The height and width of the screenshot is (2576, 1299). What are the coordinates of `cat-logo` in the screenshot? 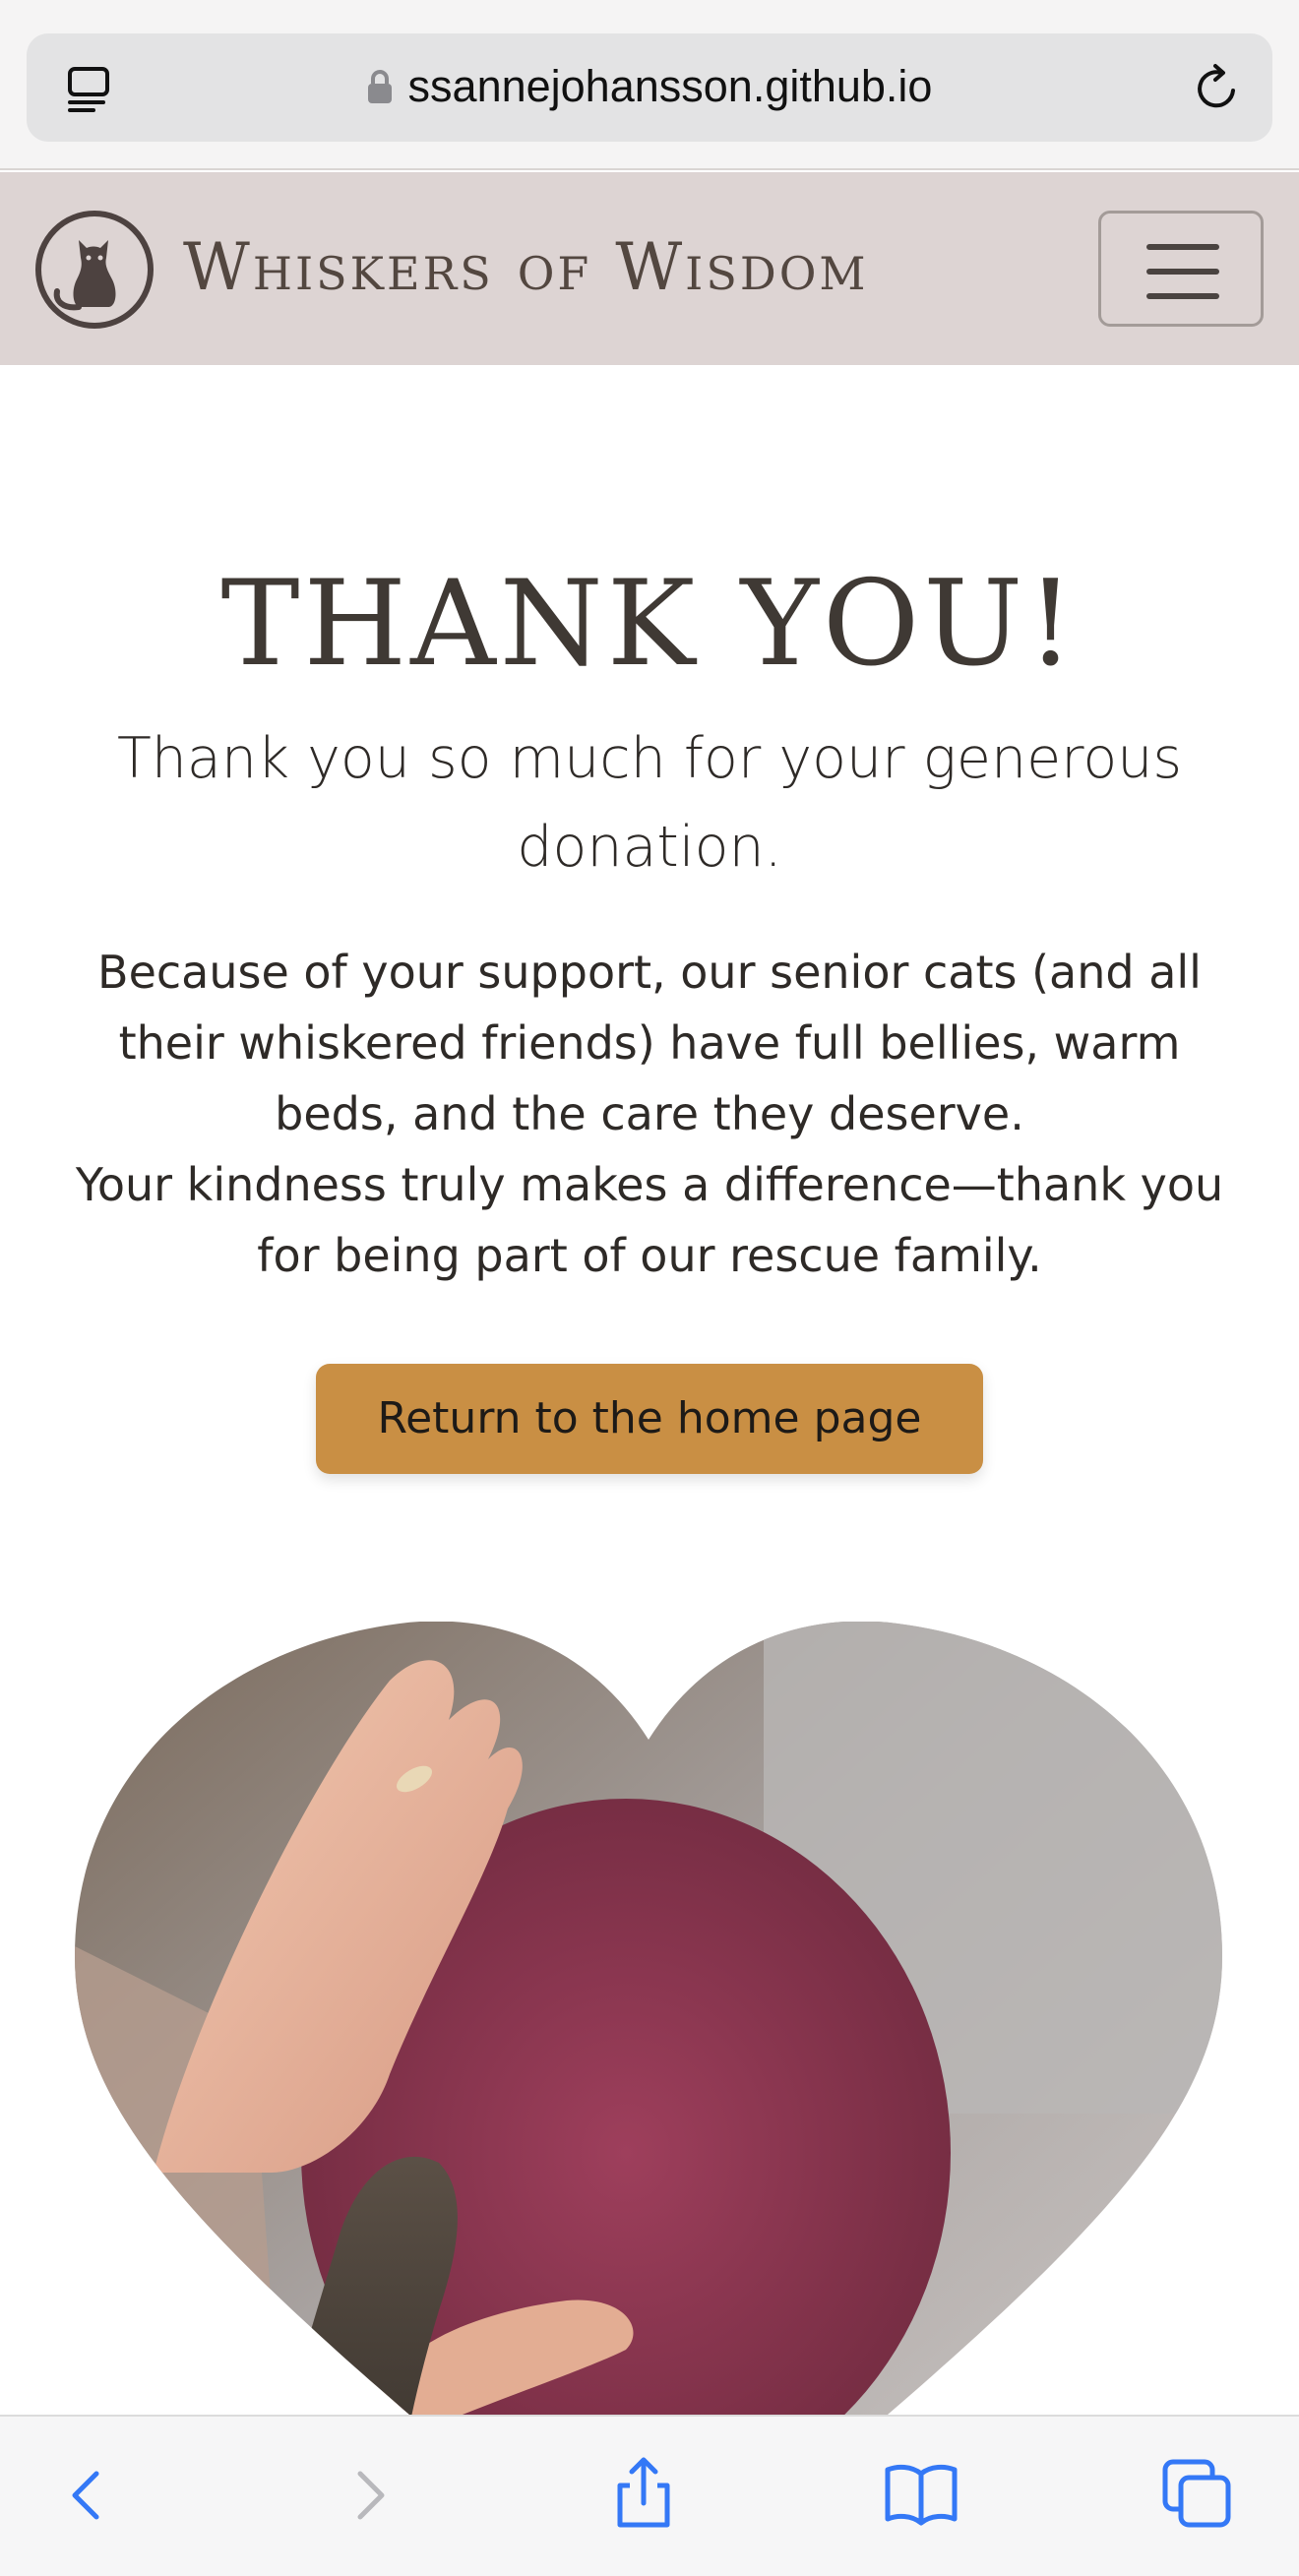 It's located at (94, 270).